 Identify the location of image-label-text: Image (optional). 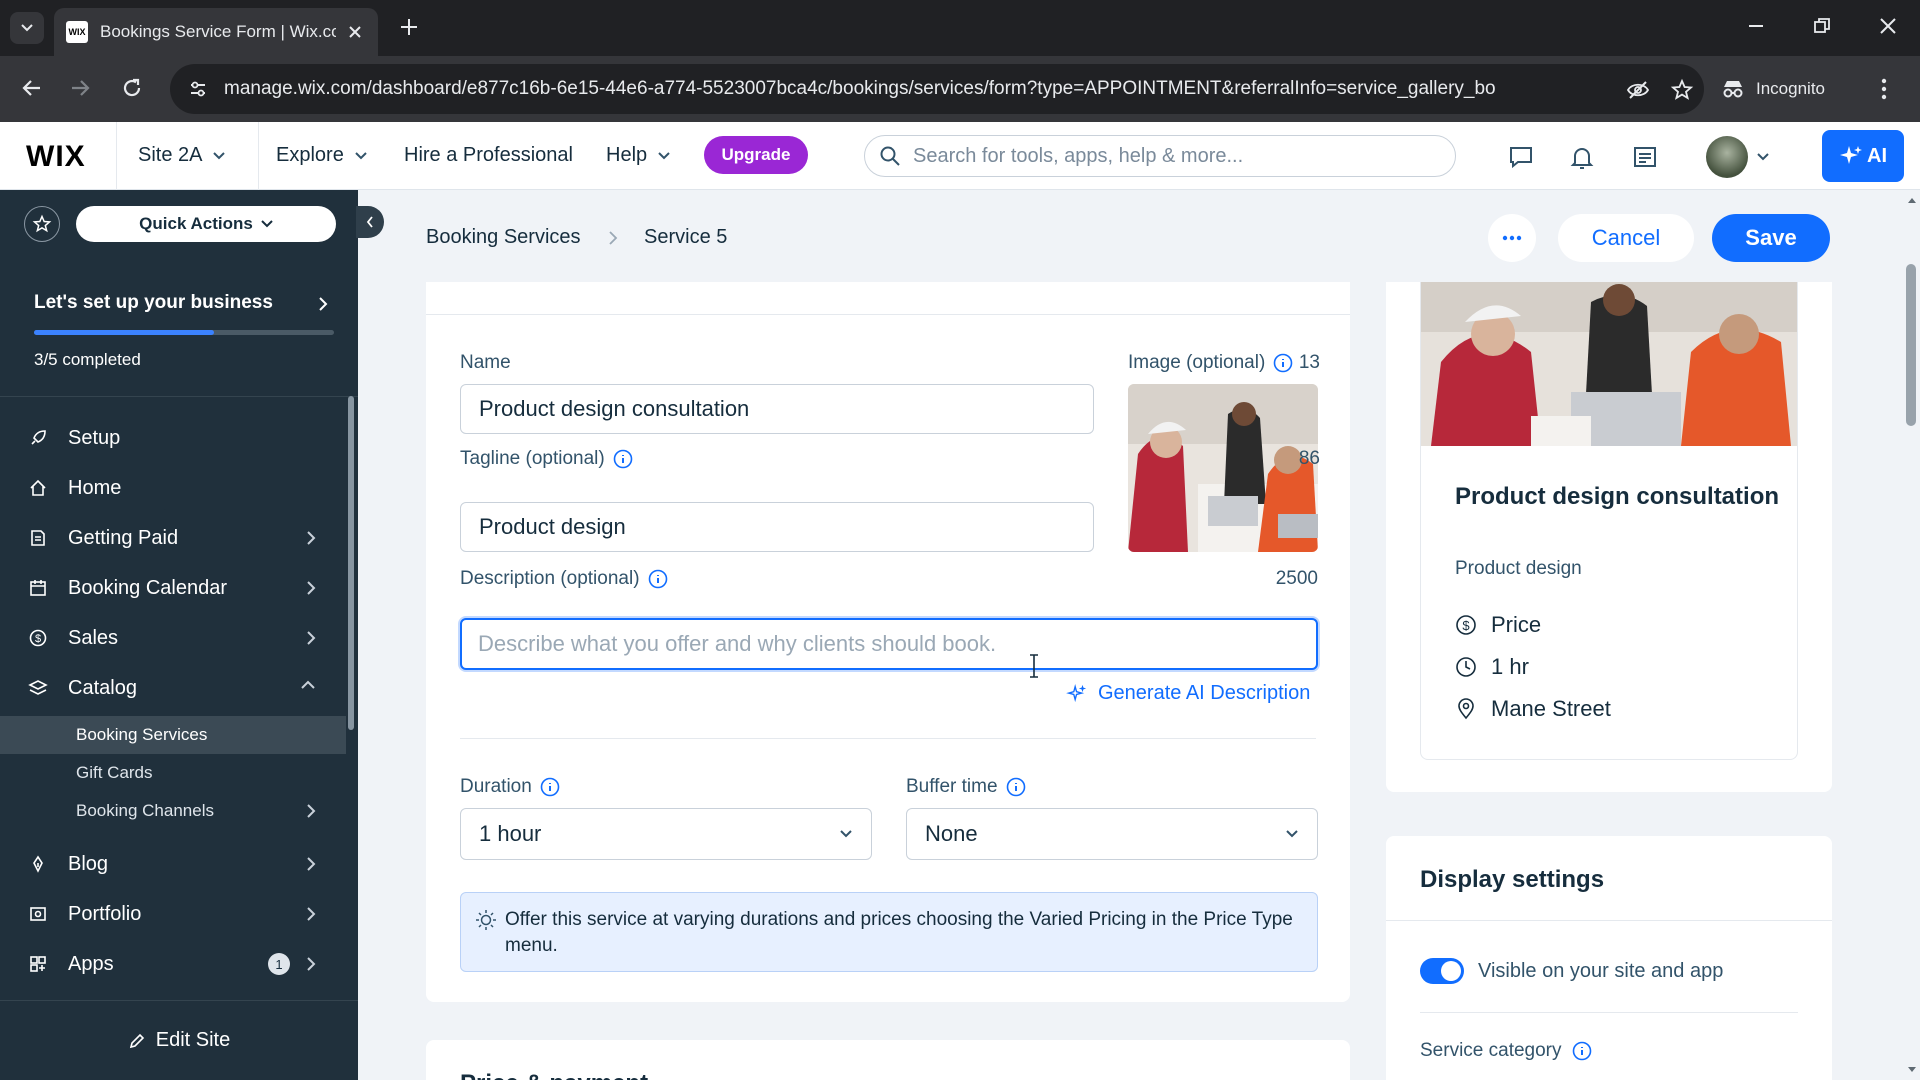
(1197, 362).